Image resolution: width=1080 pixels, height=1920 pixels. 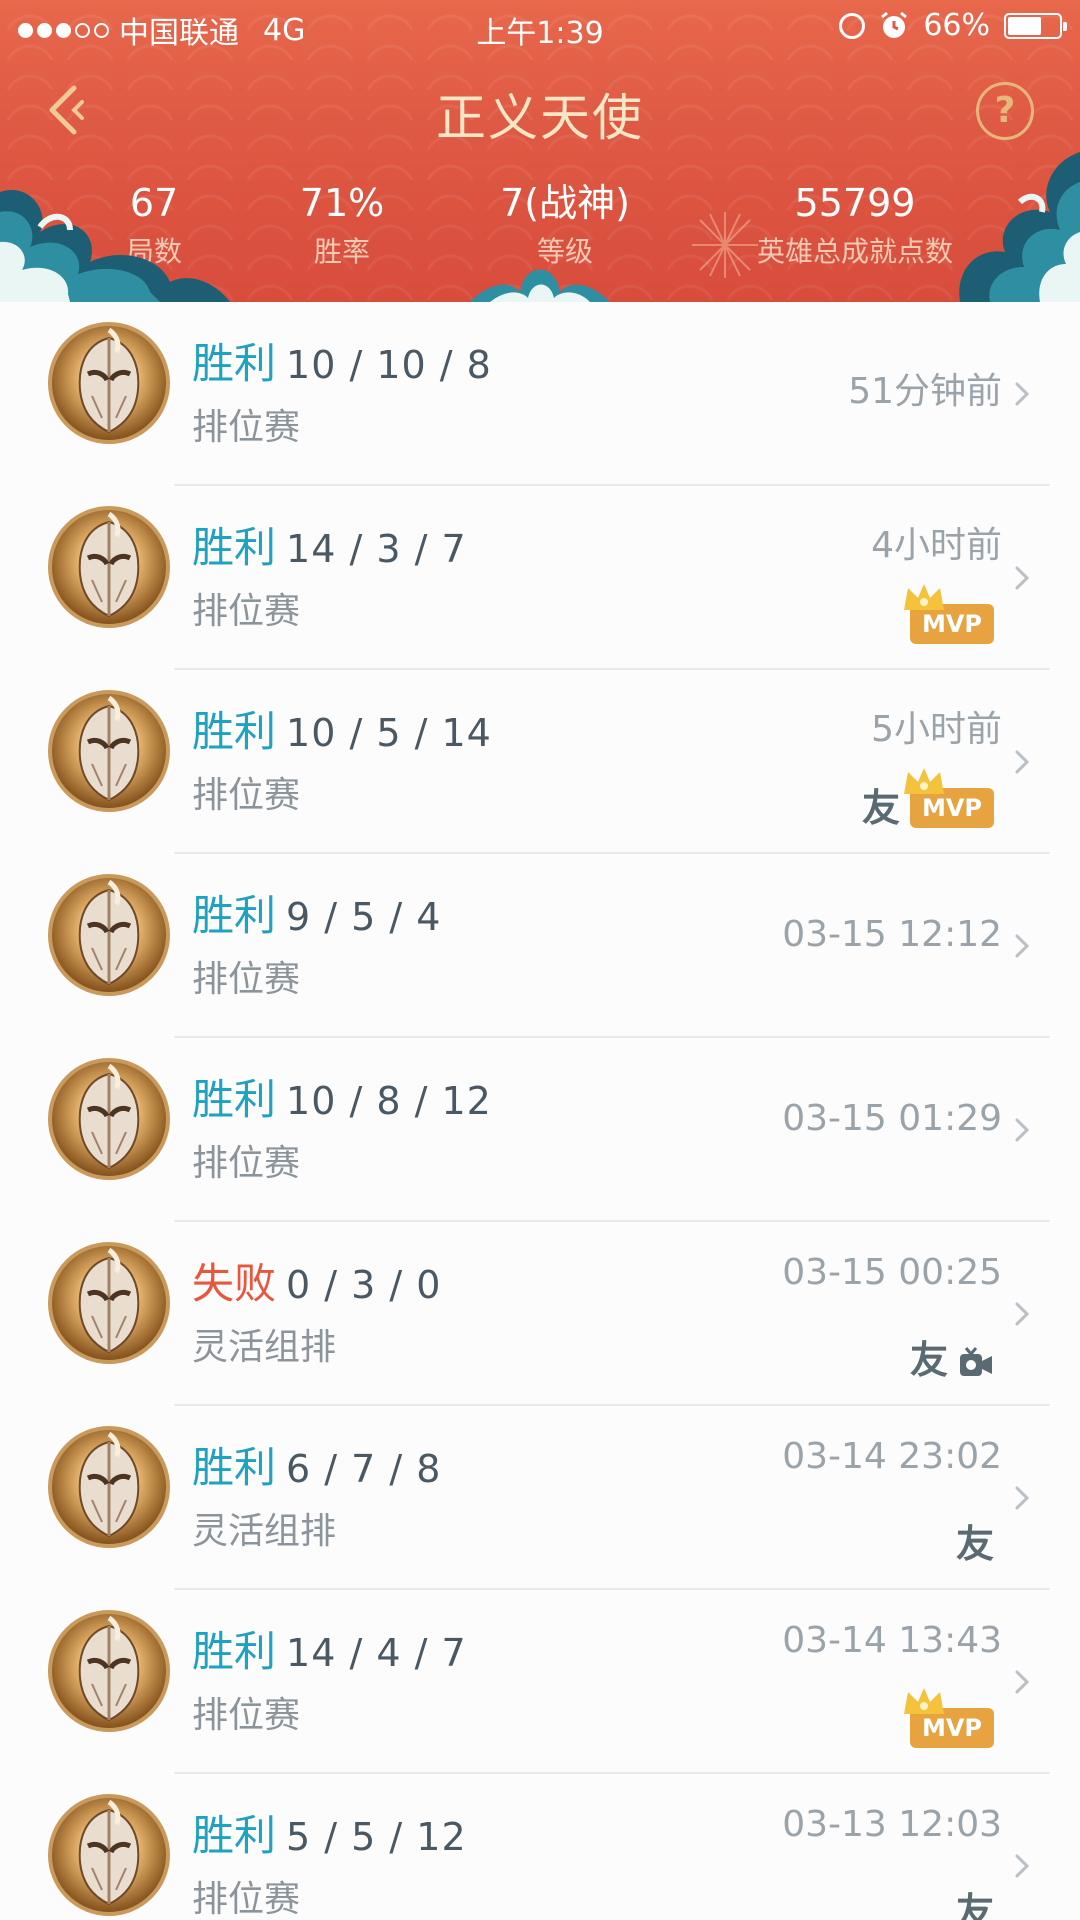 I want to click on match-time: 03-15 01:29, so click(x=892, y=1118).